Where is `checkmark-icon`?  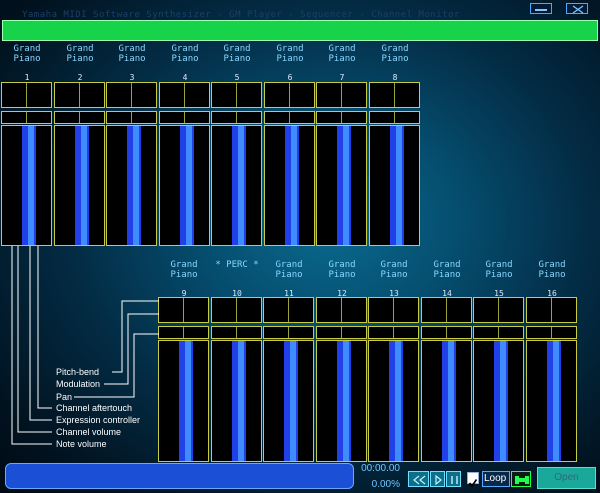
checkmark-icon is located at coordinates (473, 483).